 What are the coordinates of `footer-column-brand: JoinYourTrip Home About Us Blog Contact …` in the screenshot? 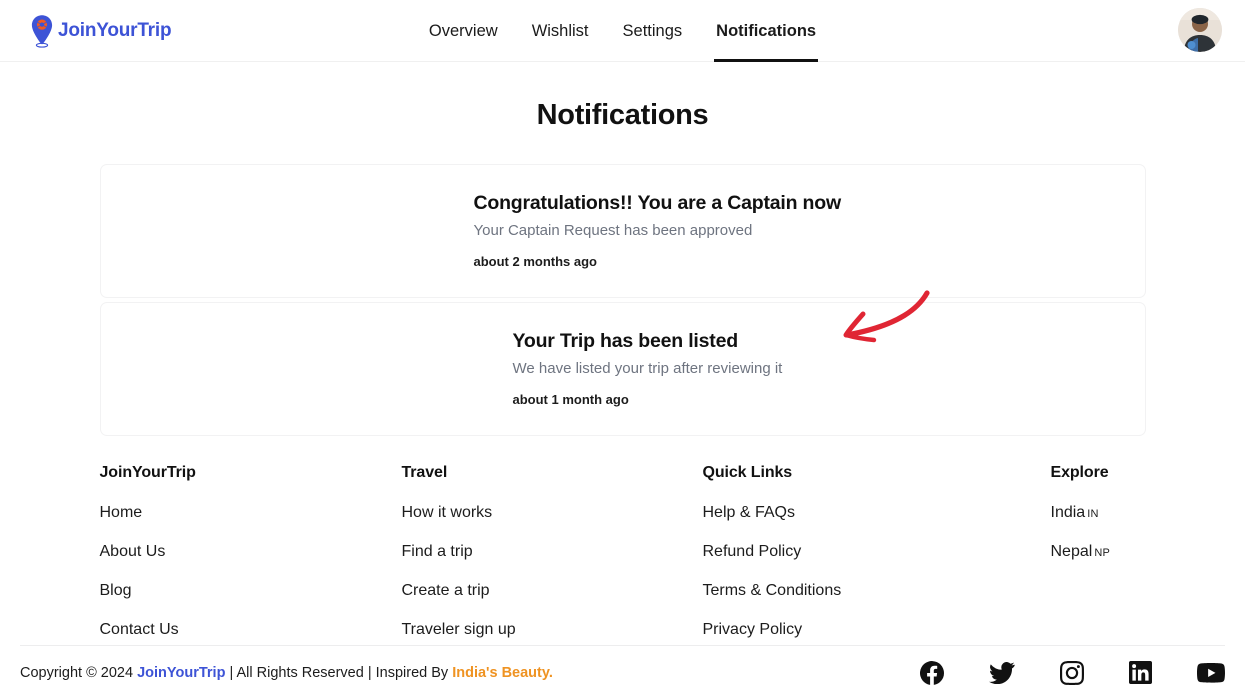 It's located at (251, 551).